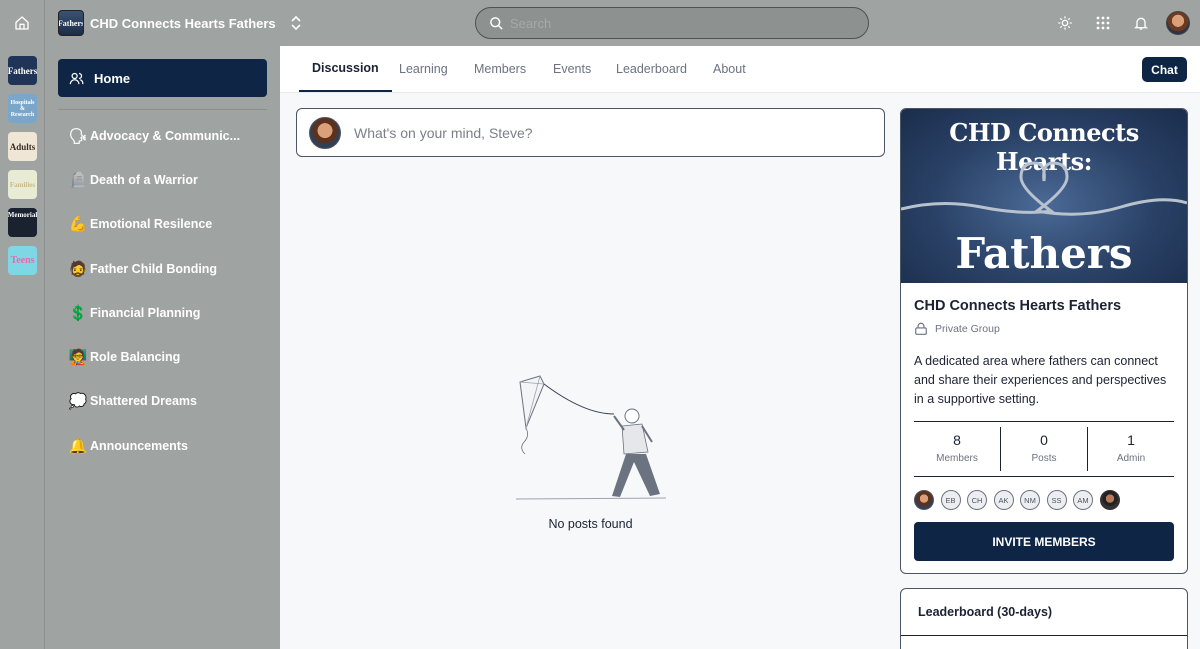 Image resolution: width=1200 pixels, height=649 pixels. I want to click on chevron-up-down-icon, so click(296, 23).